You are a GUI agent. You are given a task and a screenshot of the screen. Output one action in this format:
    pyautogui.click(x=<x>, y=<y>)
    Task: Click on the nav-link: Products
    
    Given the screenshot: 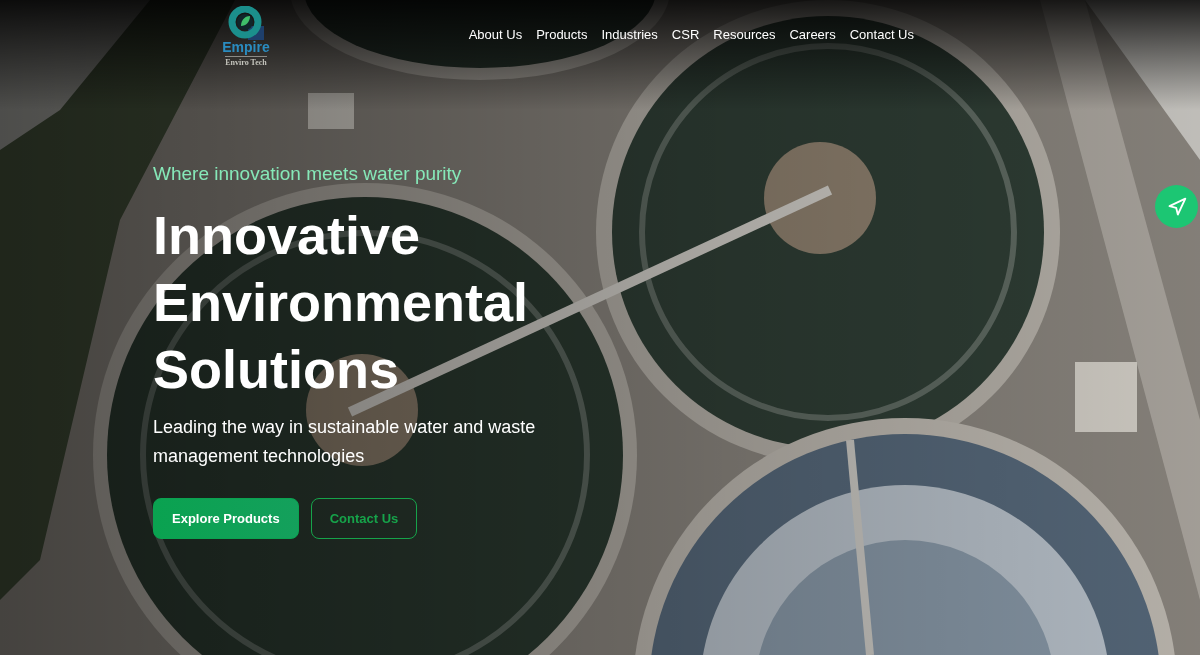 What is the action you would take?
    pyautogui.click(x=562, y=35)
    